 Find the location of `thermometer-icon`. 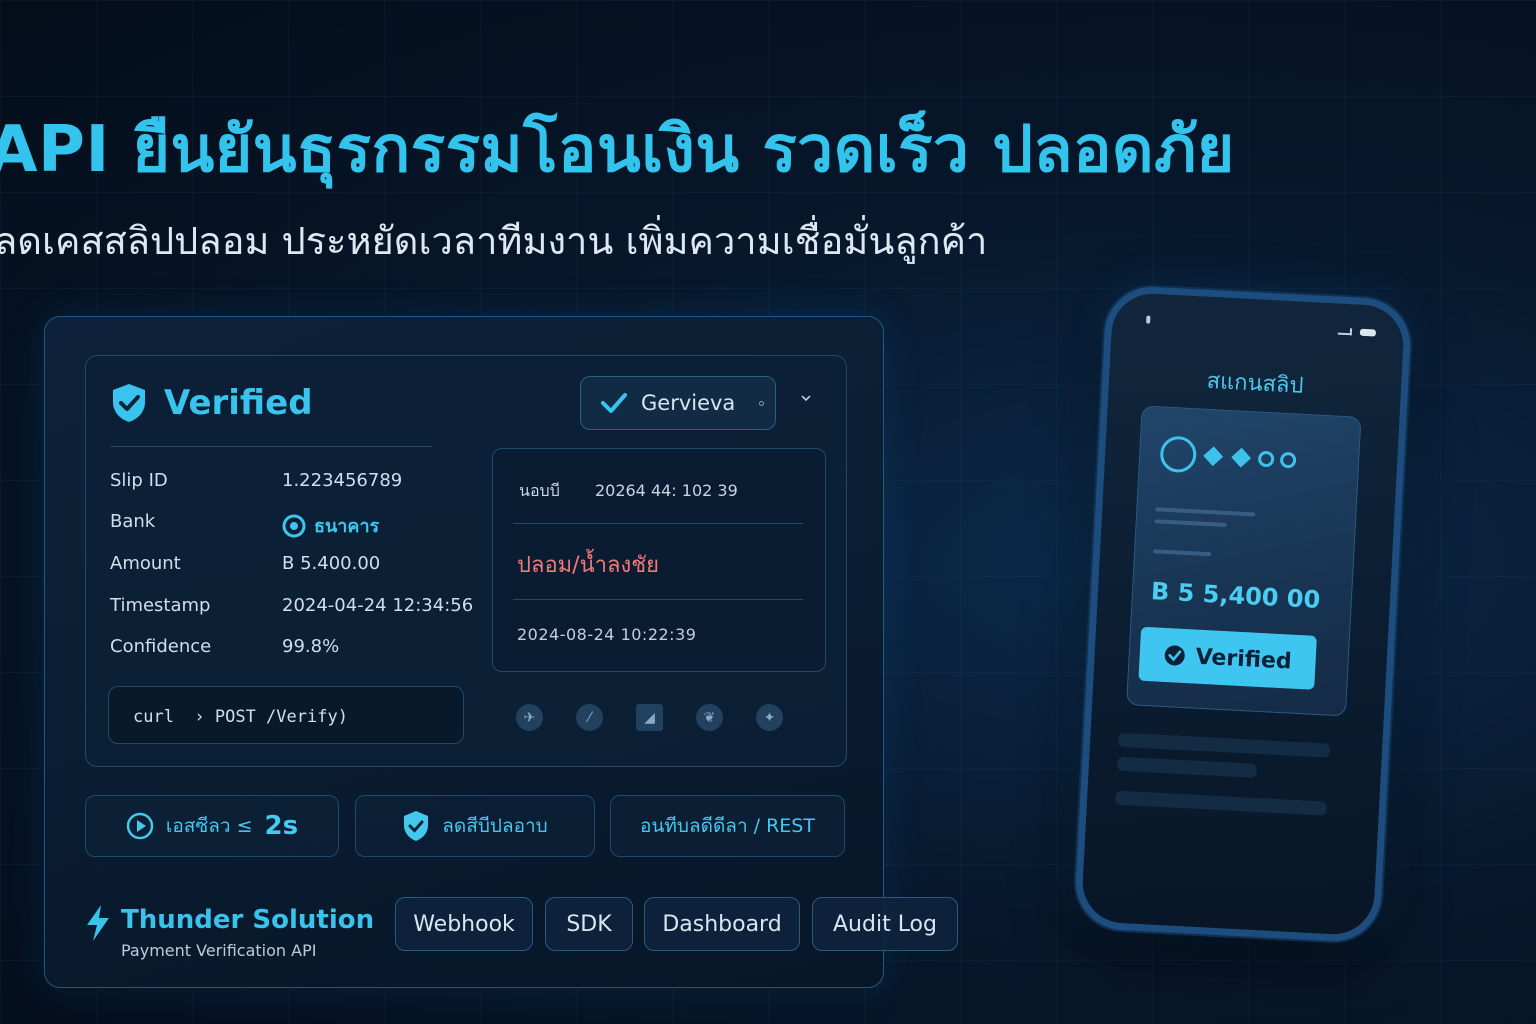

thermometer-icon is located at coordinates (1148, 319).